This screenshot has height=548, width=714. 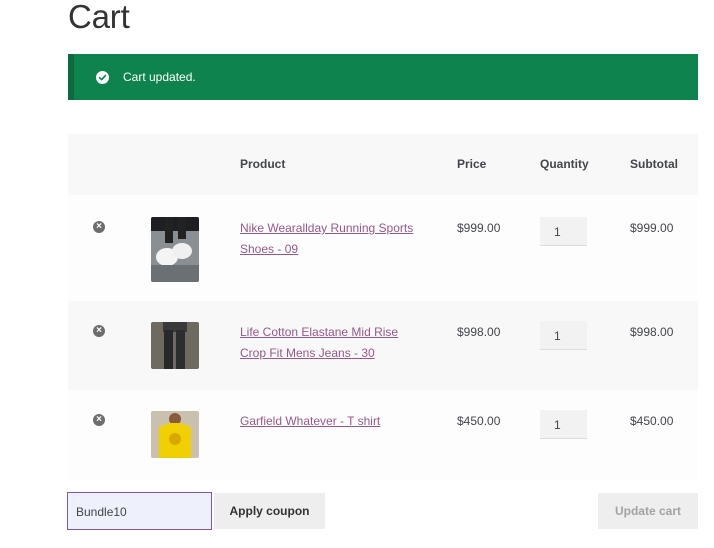 What do you see at coordinates (652, 421) in the screenshot?
I see `item-subtotal: $450.00` at bounding box center [652, 421].